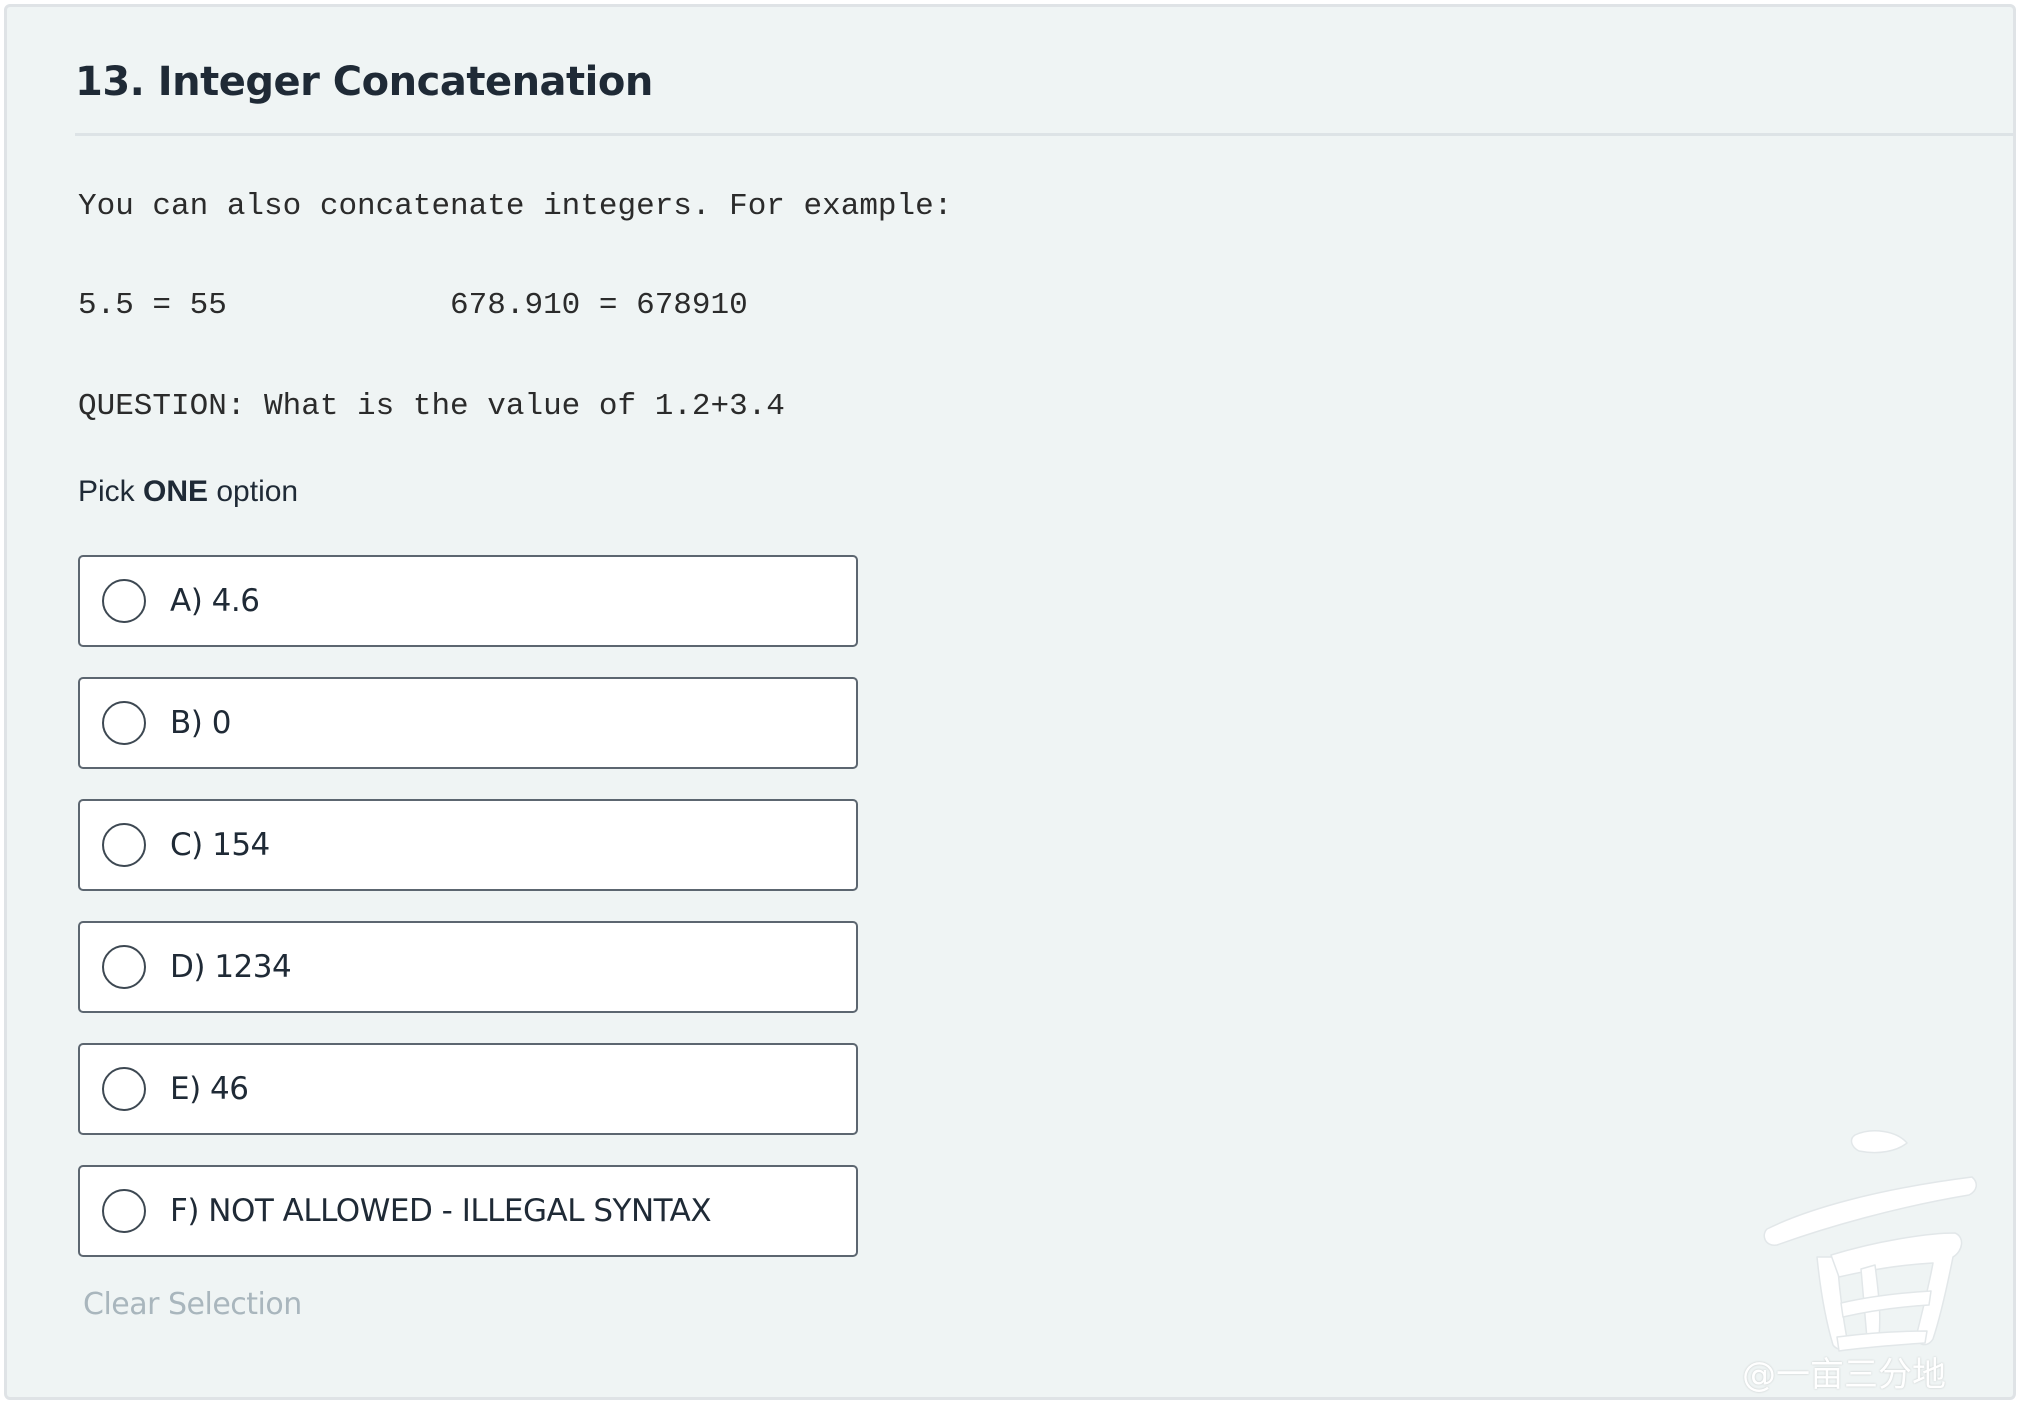 This screenshot has height=1404, width=2020. What do you see at coordinates (176, 491) in the screenshot?
I see `pick-emphasis: ONE` at bounding box center [176, 491].